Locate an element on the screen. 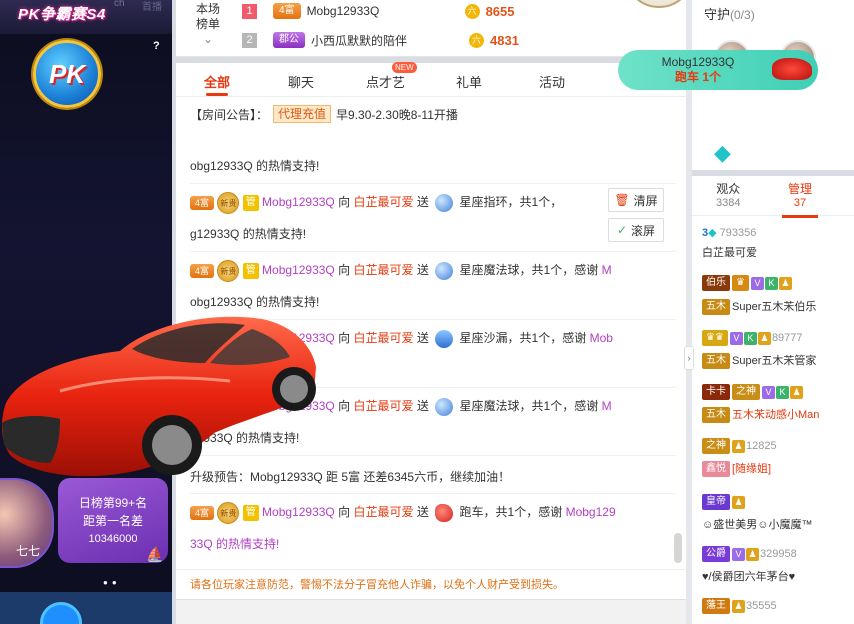  collapse-panel-icon: › is located at coordinates (689, 358).